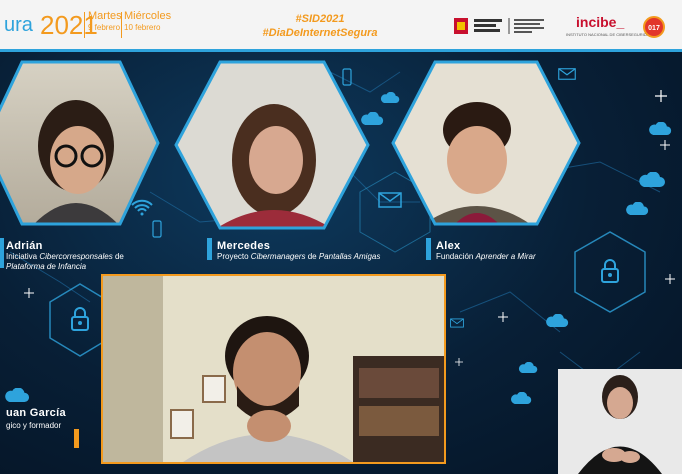 The image size is (682, 474). What do you see at coordinates (505, 256) in the screenshot?
I see `role-emphasis: Aprender a Mirar` at bounding box center [505, 256].